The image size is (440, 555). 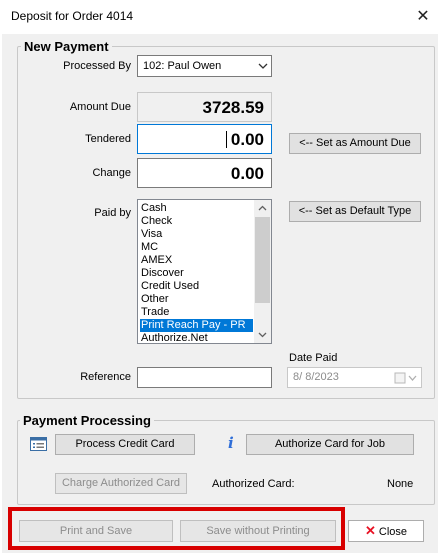 What do you see at coordinates (233, 107) in the screenshot?
I see `amount-due-value: 3728.59` at bounding box center [233, 107].